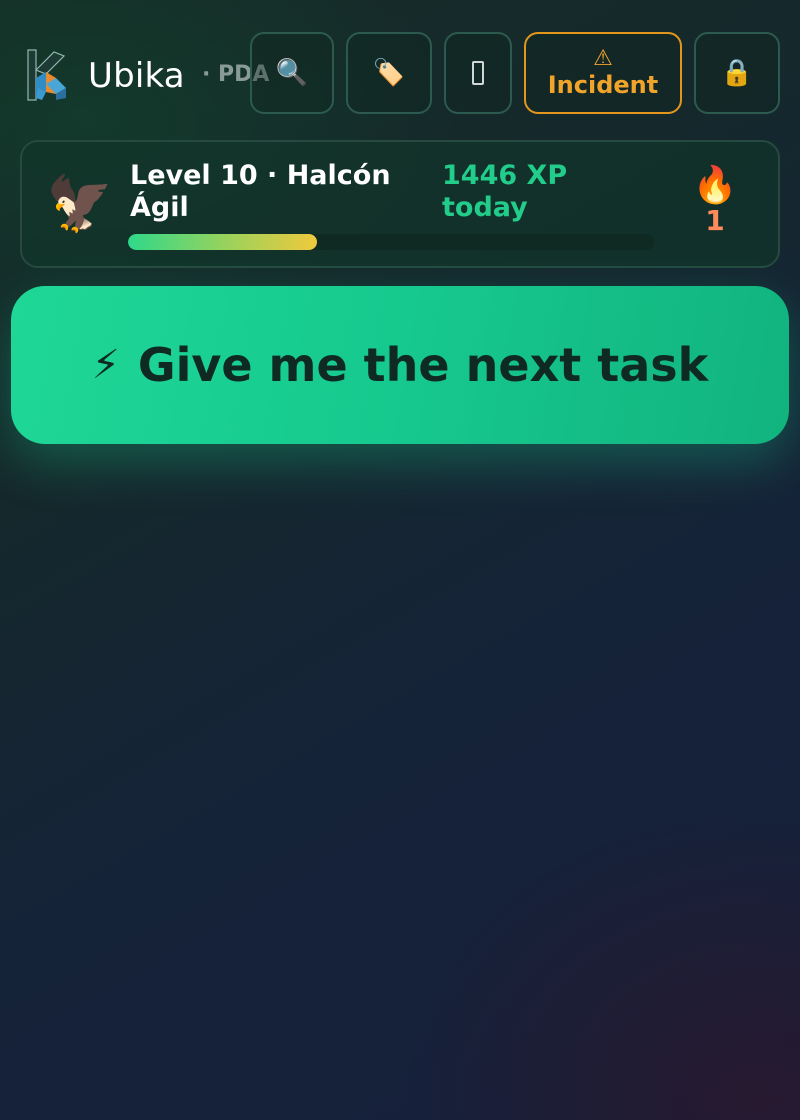  Describe the element at coordinates (105, 365) in the screenshot. I see `lightning-icon: ⚡` at that location.